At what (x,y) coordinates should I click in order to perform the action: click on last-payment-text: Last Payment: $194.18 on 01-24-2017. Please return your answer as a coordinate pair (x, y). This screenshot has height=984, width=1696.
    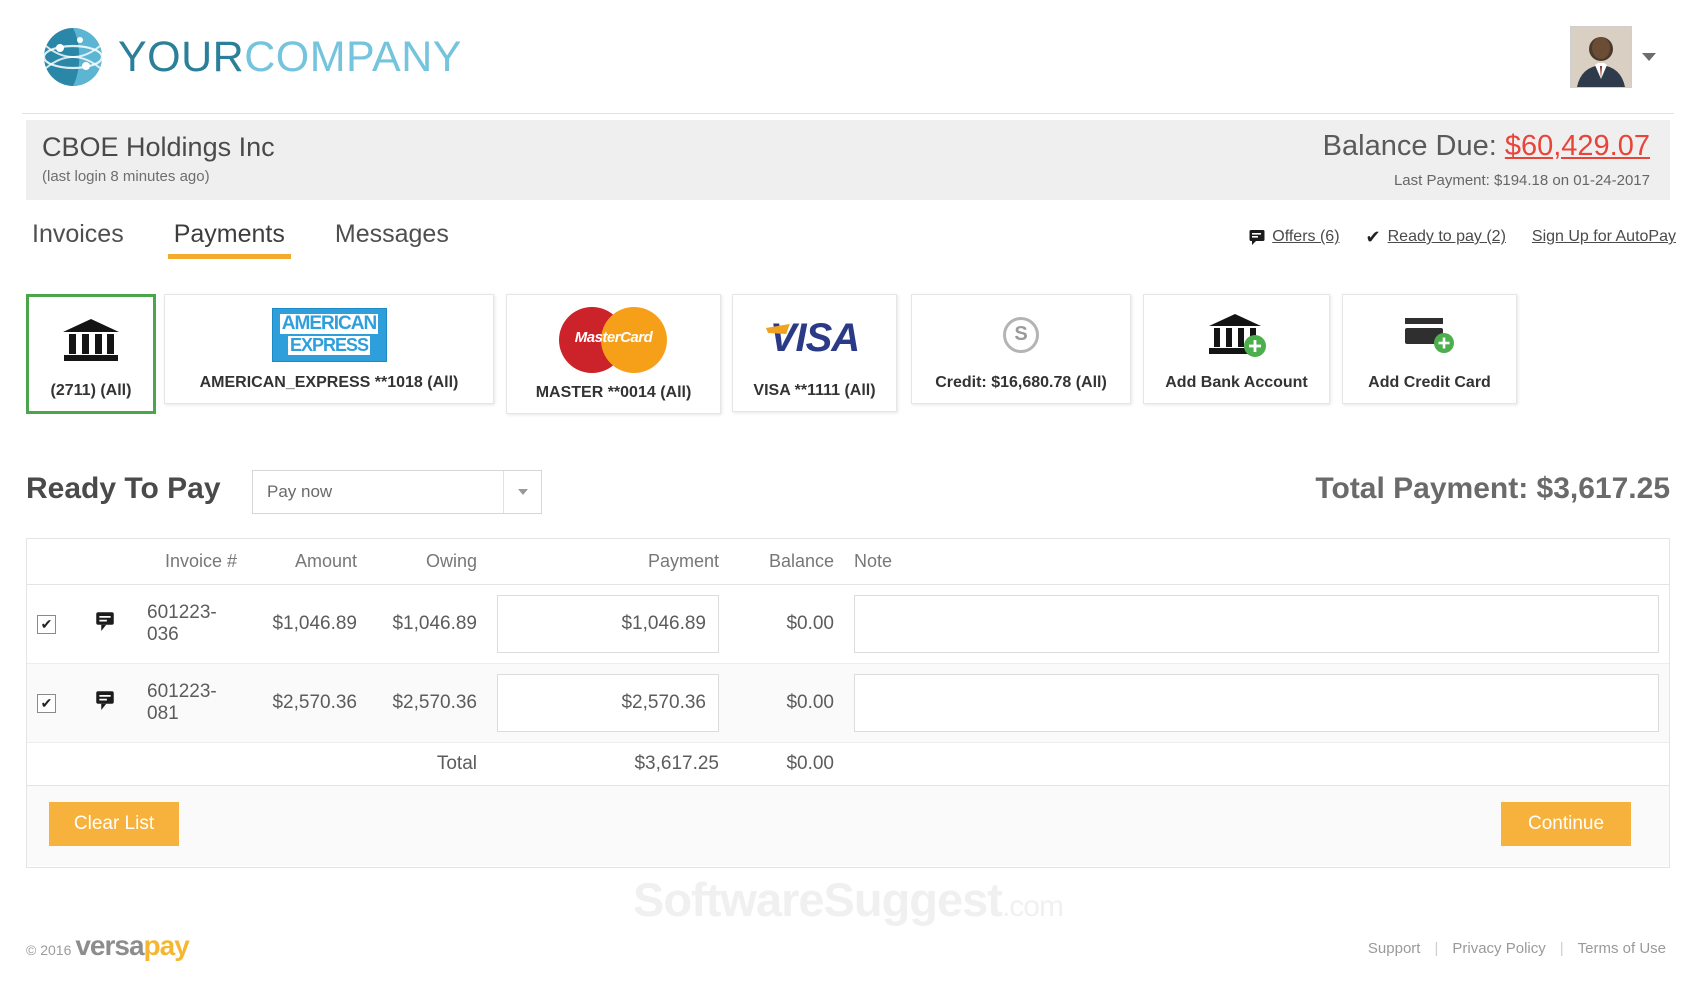
    Looking at the image, I should click on (1521, 180).